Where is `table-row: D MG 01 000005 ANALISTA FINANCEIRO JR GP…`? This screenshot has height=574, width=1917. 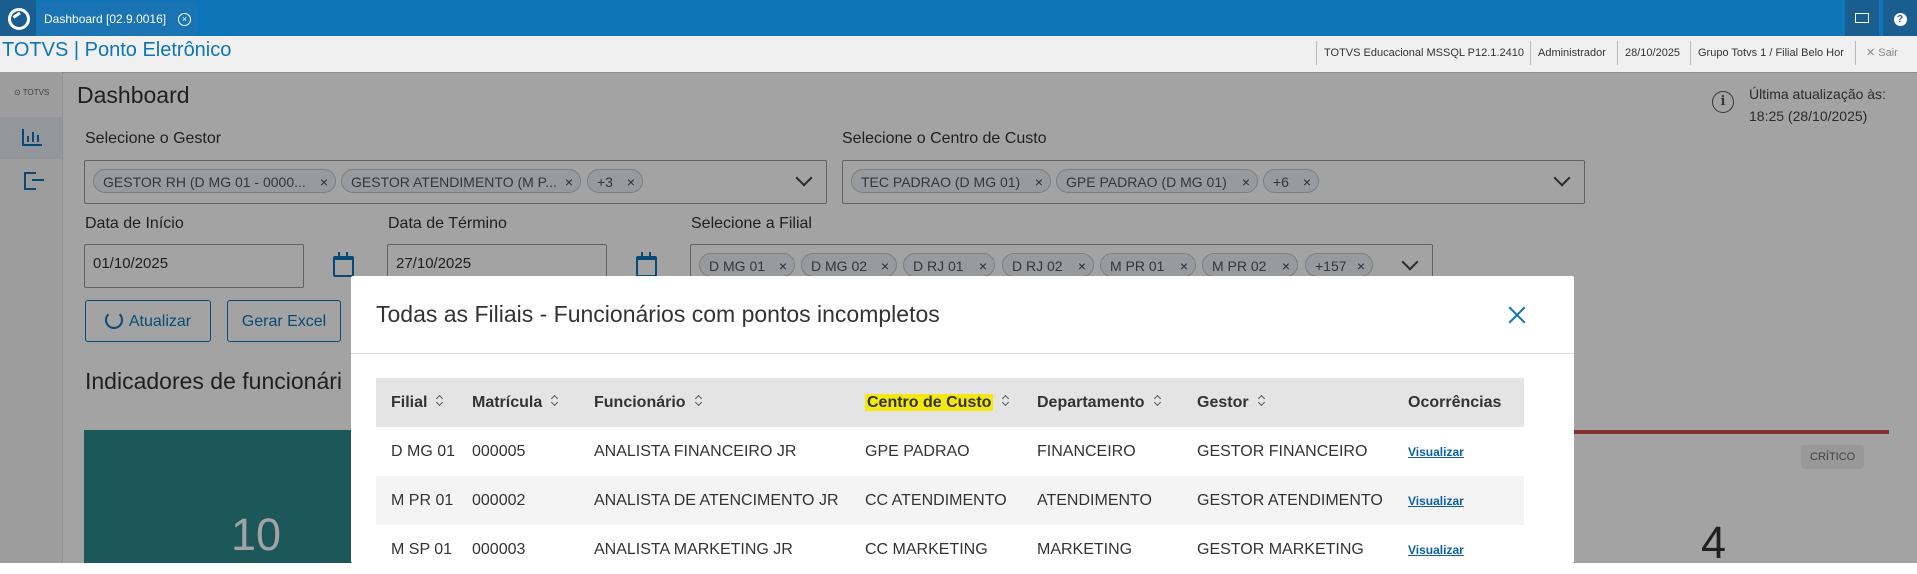
table-row: D MG 01 000005 ANALISTA FINANCEIRO JR GP… is located at coordinates (950, 451).